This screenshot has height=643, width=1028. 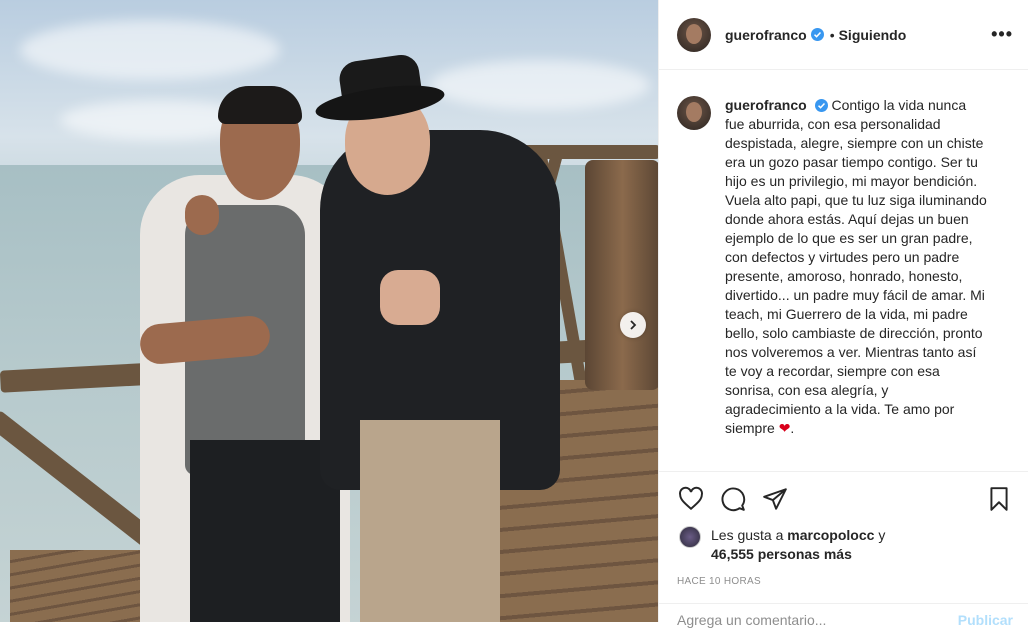 I want to click on post-timestamp: HACE 10 HORAS, so click(x=845, y=581).